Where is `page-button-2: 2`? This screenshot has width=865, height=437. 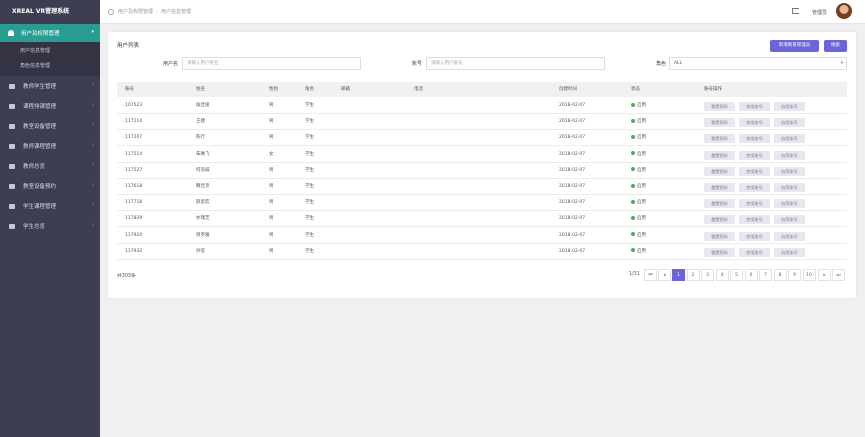
page-button-2: 2 is located at coordinates (693, 275).